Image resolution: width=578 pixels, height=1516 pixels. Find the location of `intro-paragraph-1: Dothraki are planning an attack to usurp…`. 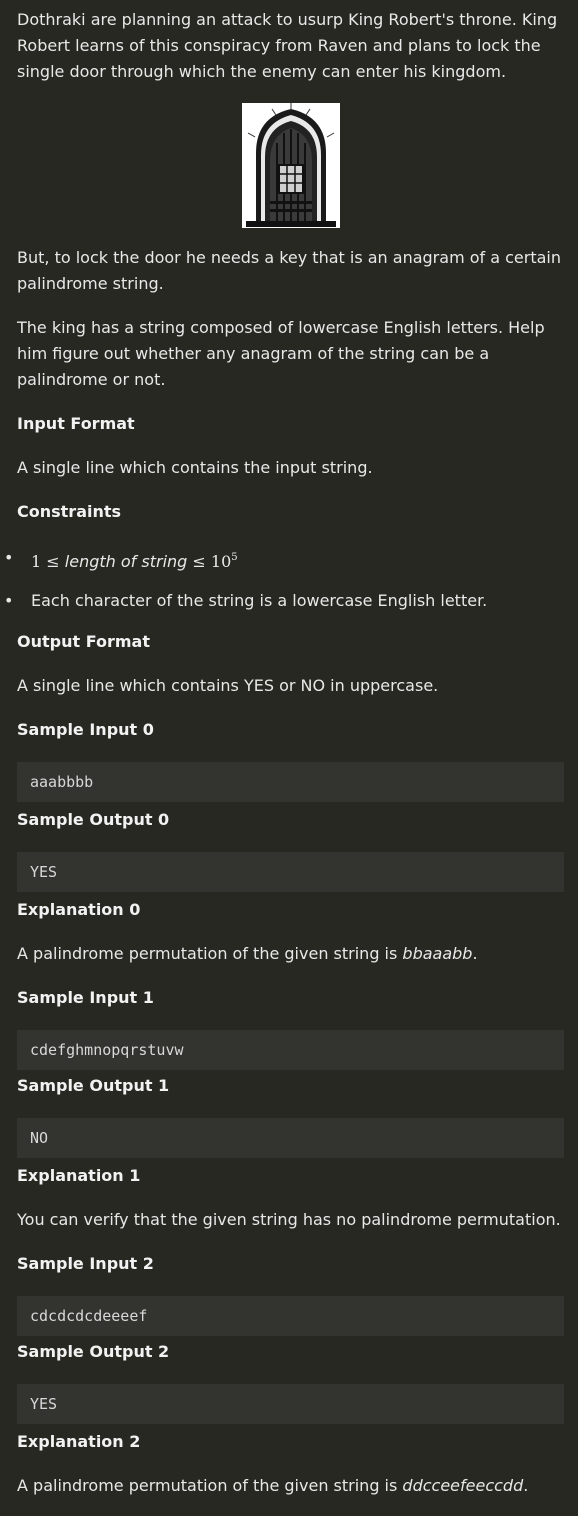

intro-paragraph-1: Dothraki are planning an attack to usurp… is located at coordinates (287, 45).